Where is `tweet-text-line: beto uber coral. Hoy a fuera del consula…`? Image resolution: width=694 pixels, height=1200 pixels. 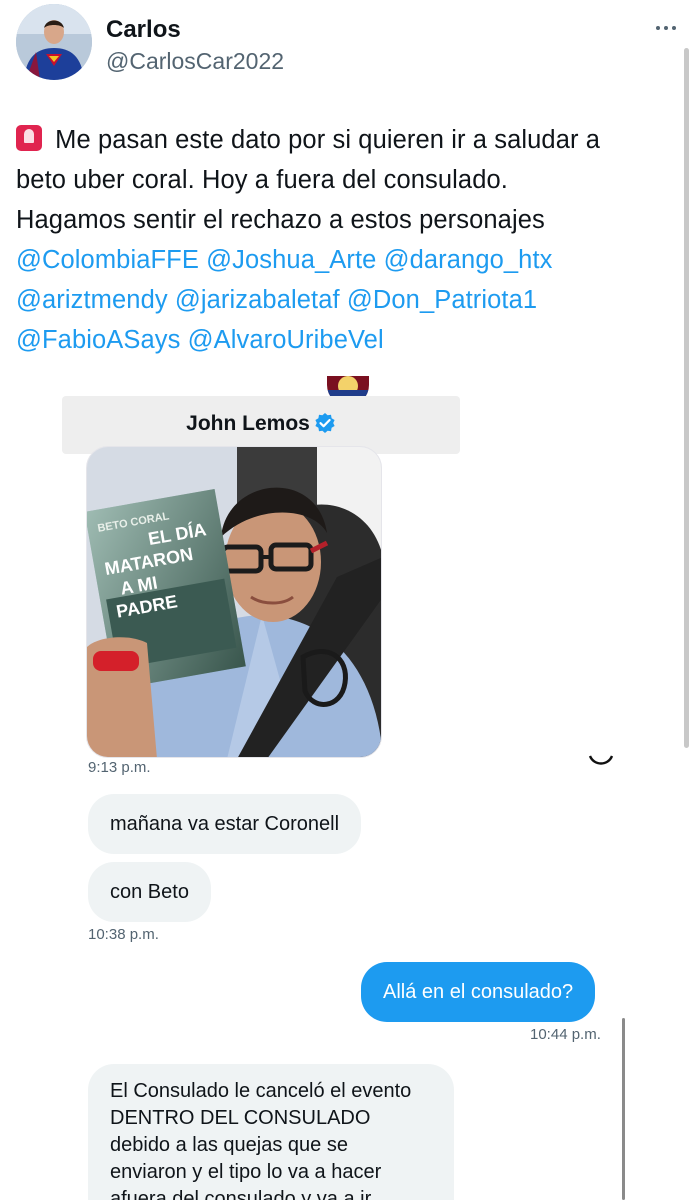
tweet-text-line: beto uber coral. Hoy a fuera del consula… is located at coordinates (262, 180).